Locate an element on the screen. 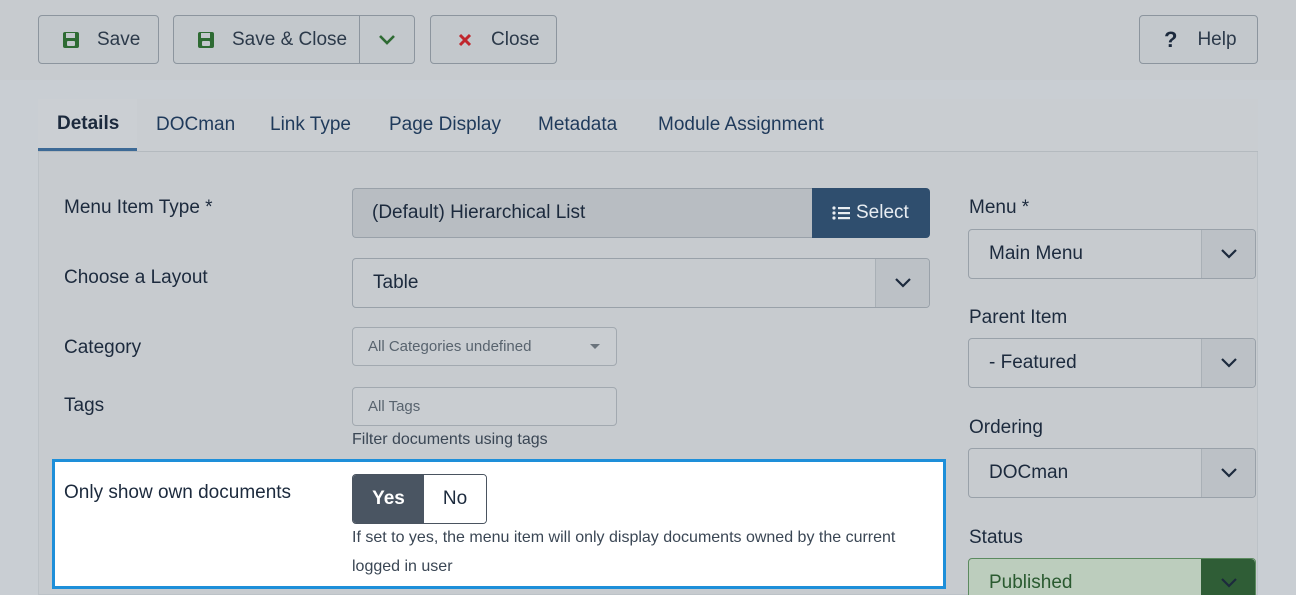  menu-item-type-label: Menu Item Type * is located at coordinates (138, 207).